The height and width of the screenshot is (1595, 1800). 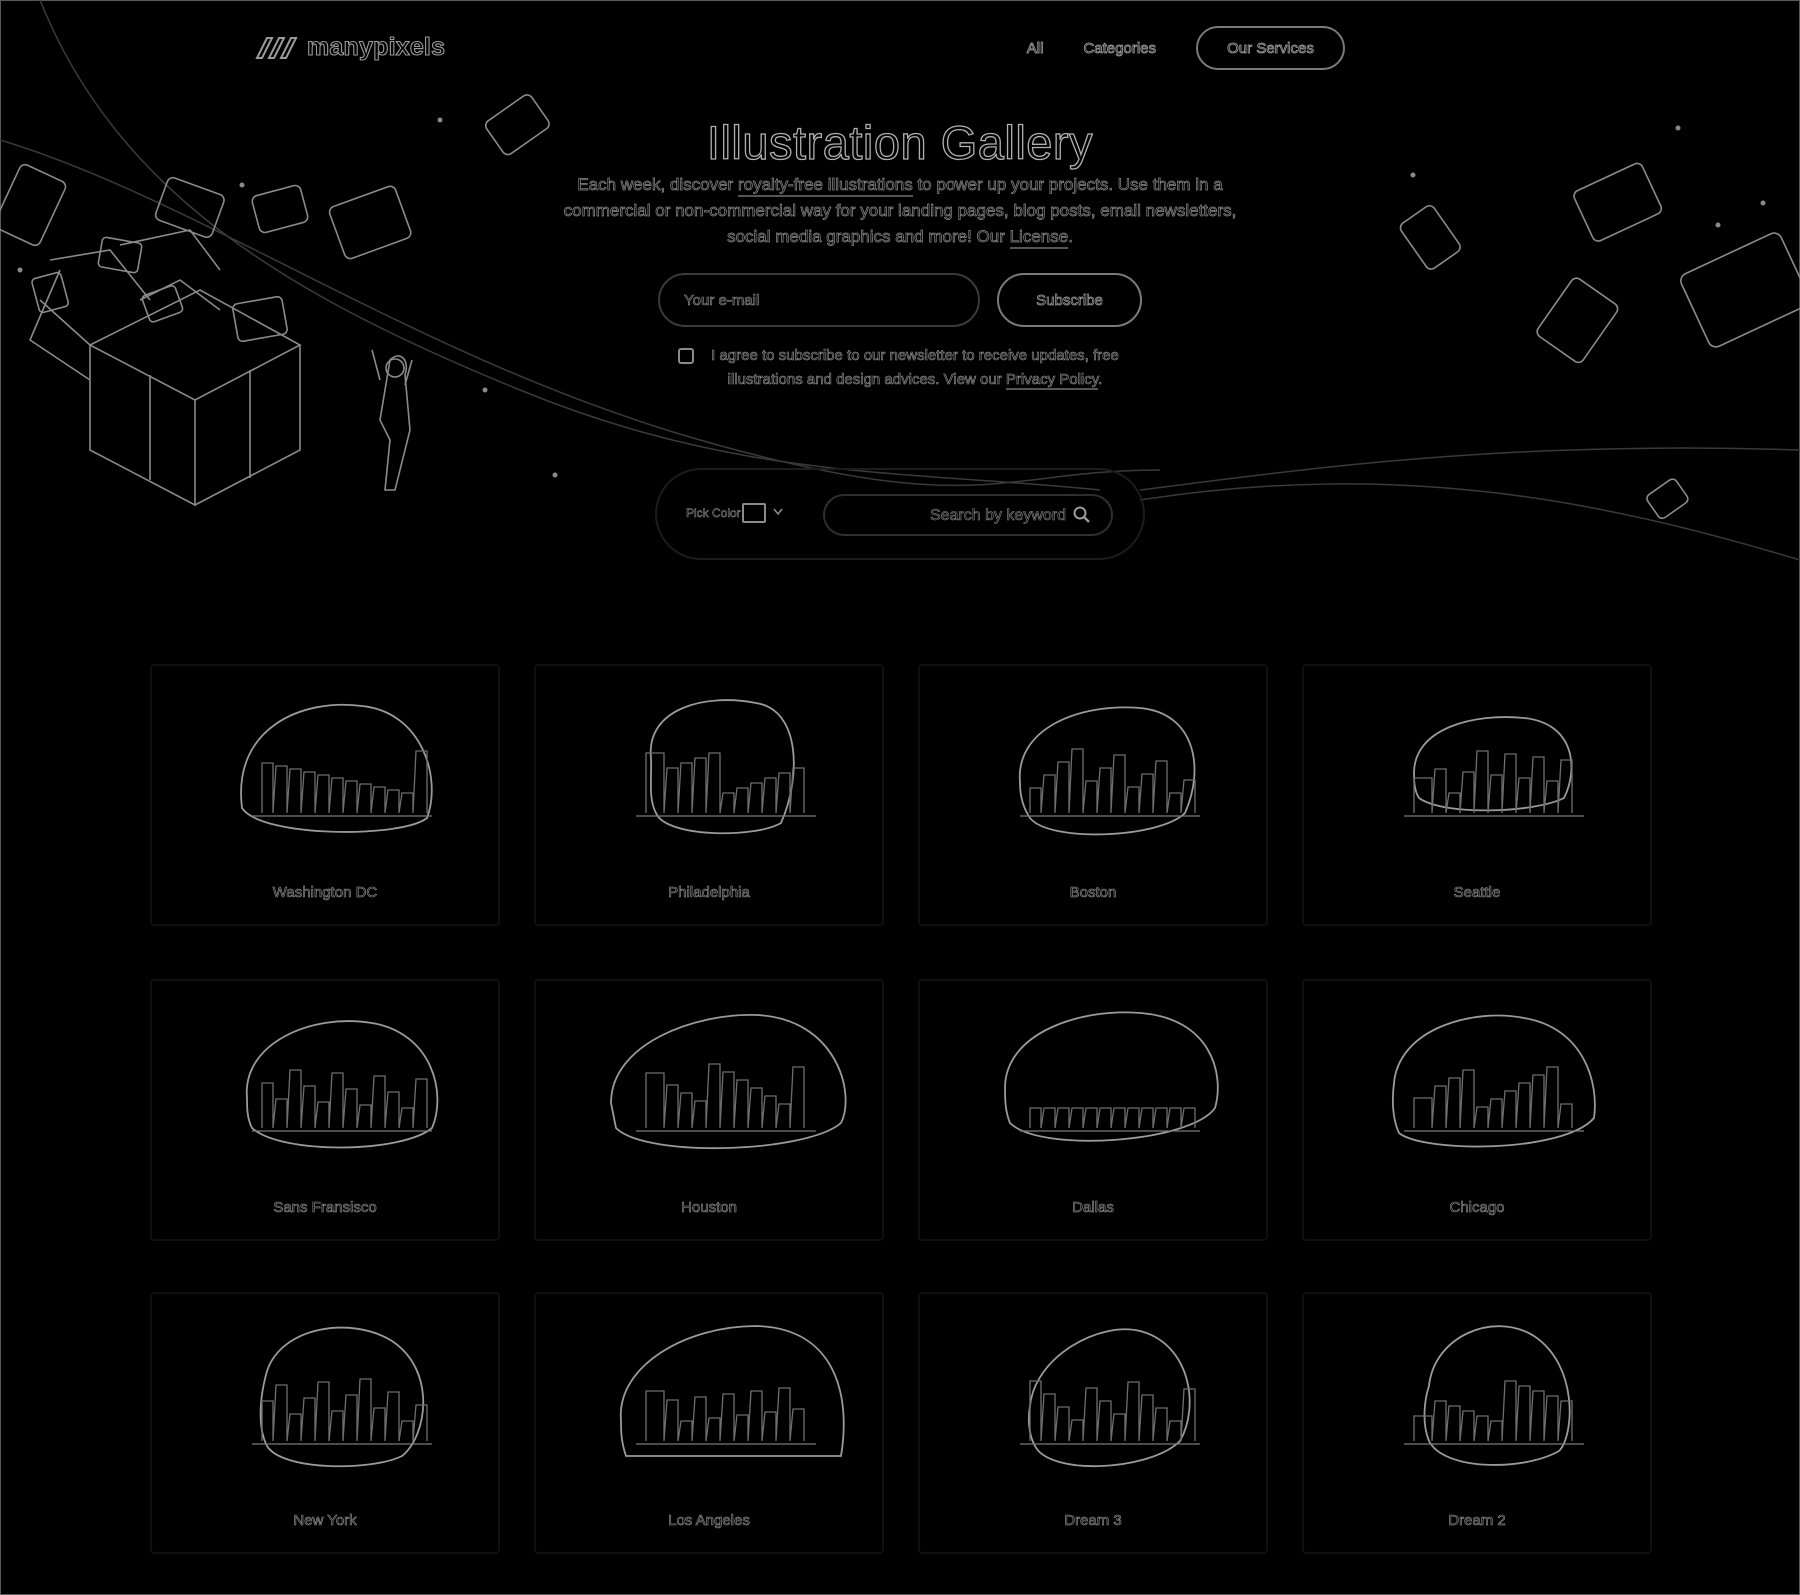 I want to click on gallery-card: Washington DC, so click(x=325, y=795).